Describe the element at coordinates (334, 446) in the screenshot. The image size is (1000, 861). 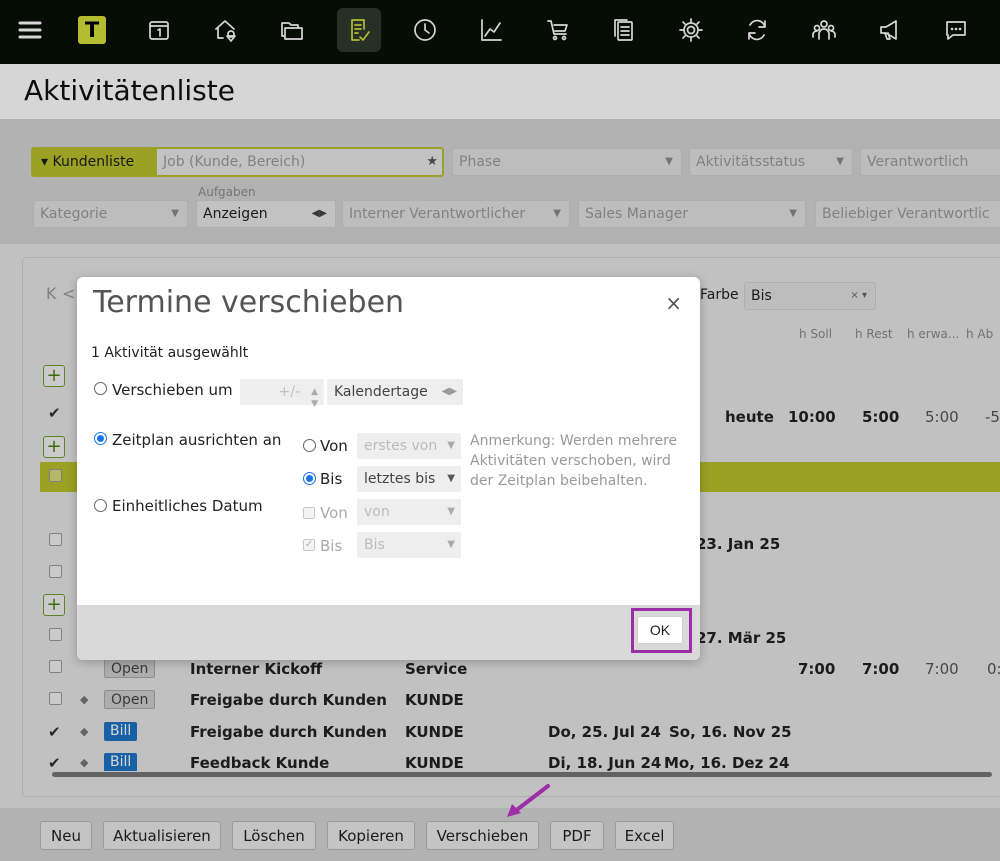
I see `von-label: Von` at that location.